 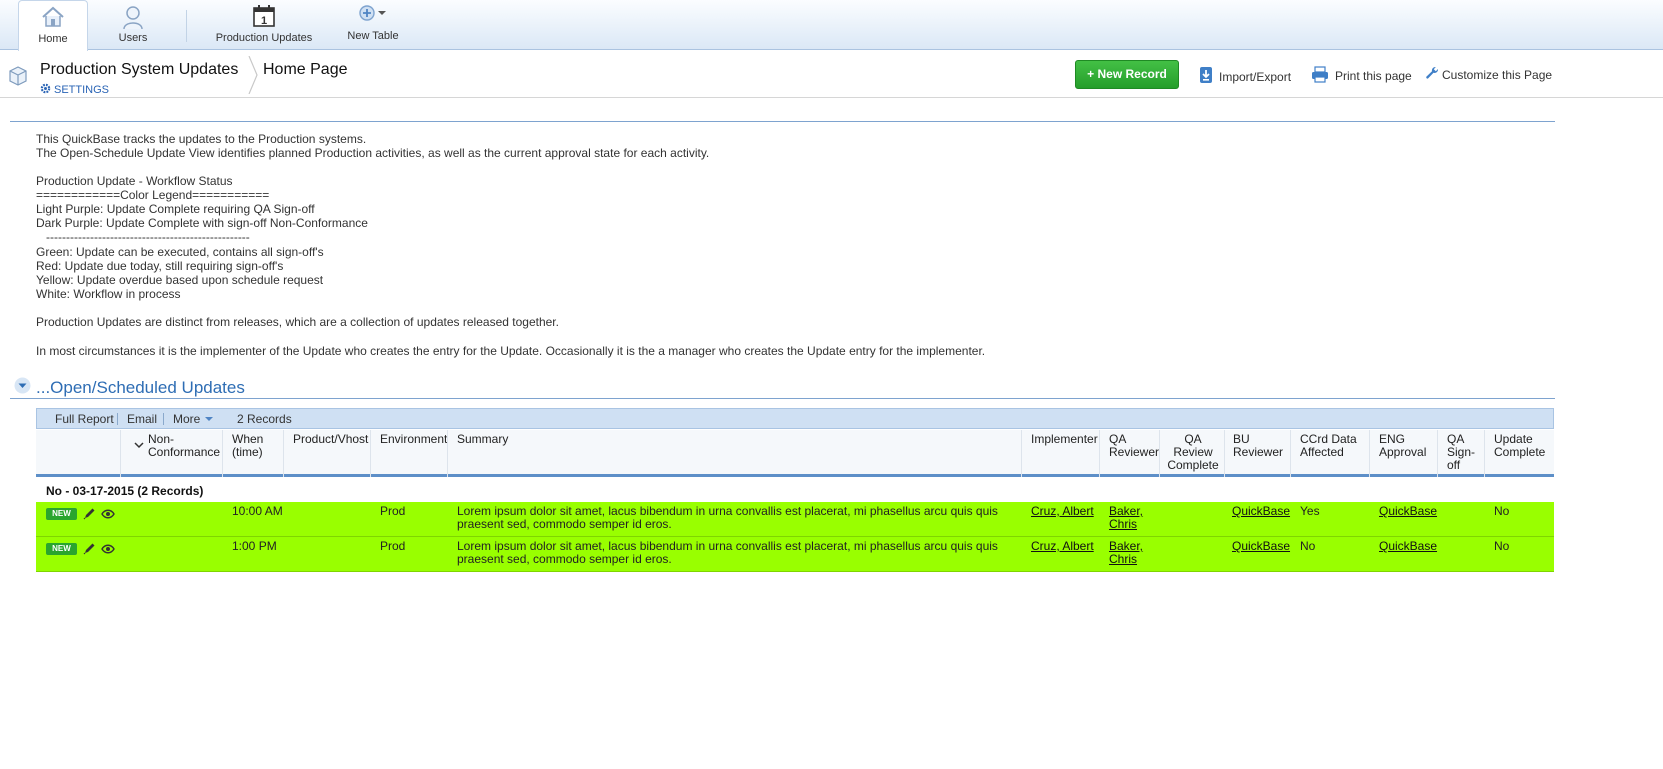 I want to click on app-title: Production System Updates, so click(x=139, y=70).